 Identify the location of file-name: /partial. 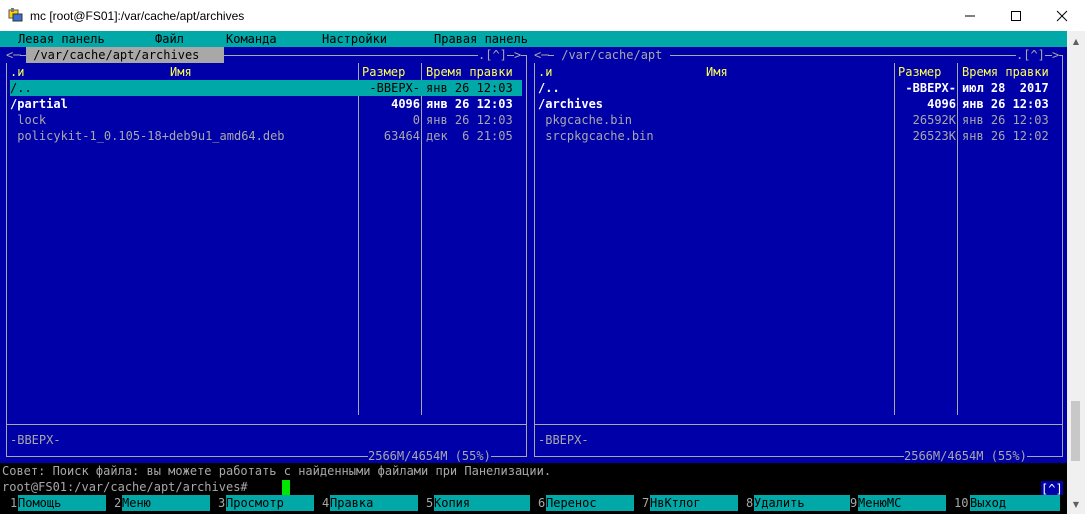
(39, 104).